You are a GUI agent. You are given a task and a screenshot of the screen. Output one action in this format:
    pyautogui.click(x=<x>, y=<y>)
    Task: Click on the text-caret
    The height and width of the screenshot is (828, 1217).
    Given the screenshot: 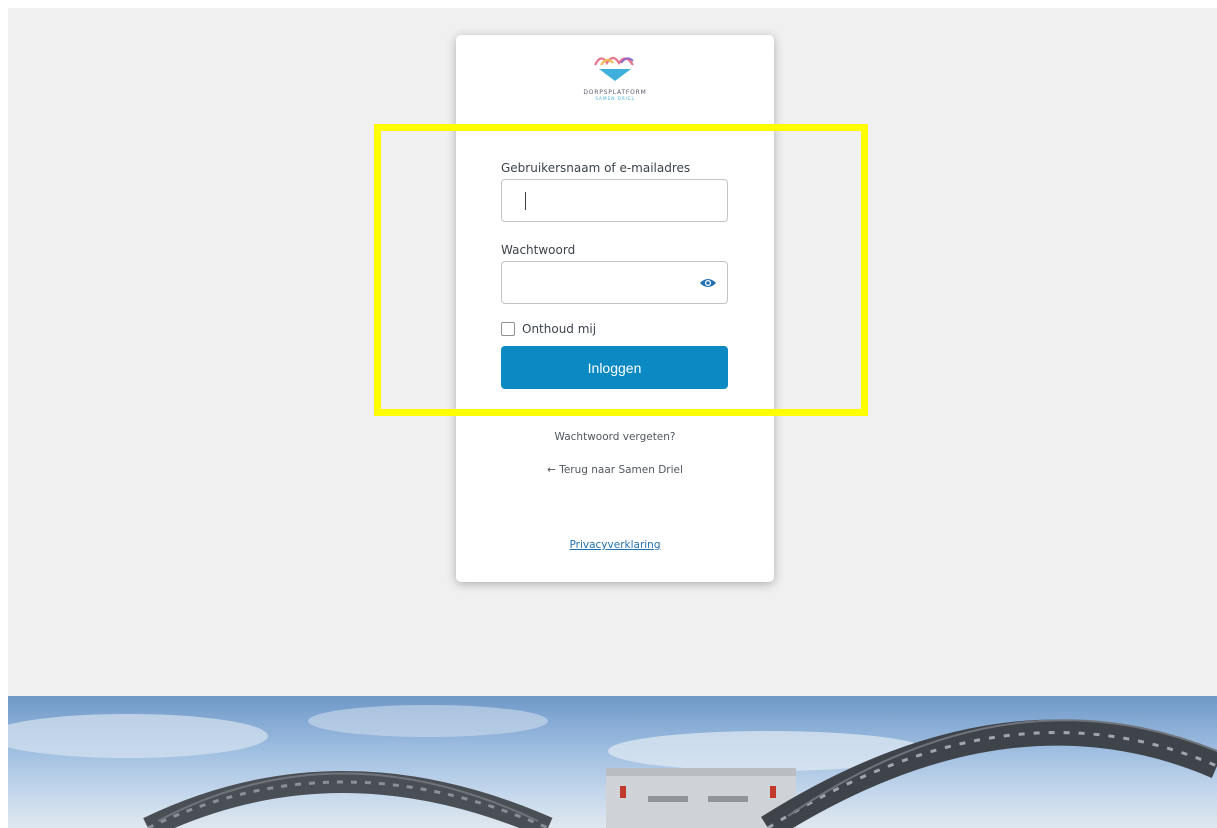 What is the action you would take?
    pyautogui.click(x=525, y=201)
    